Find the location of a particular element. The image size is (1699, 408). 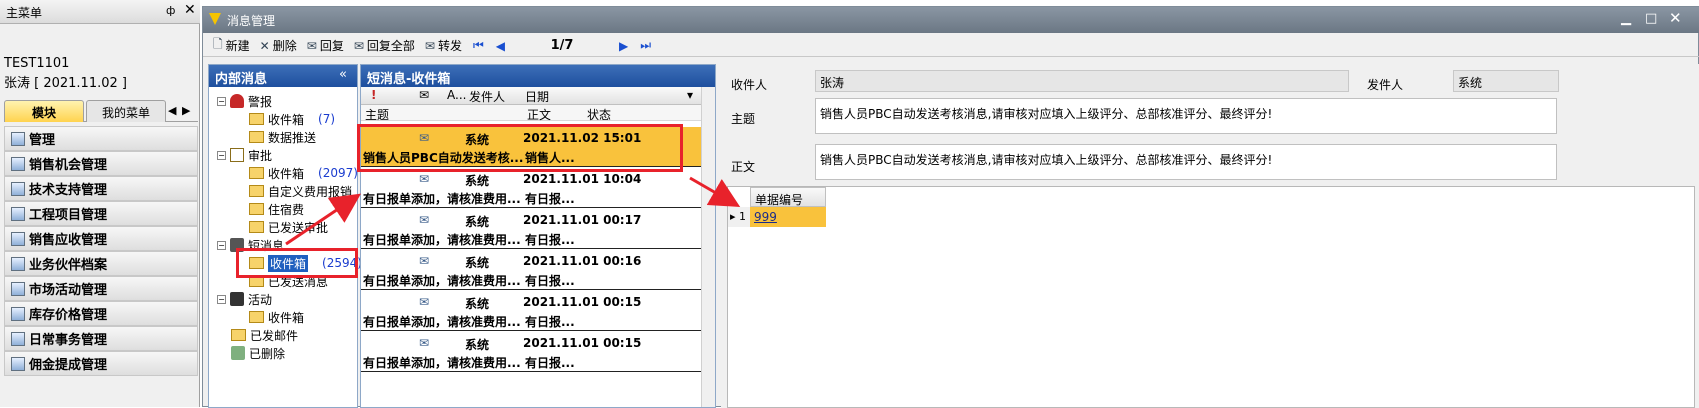

annotation-arrows is located at coordinates (513, 211).